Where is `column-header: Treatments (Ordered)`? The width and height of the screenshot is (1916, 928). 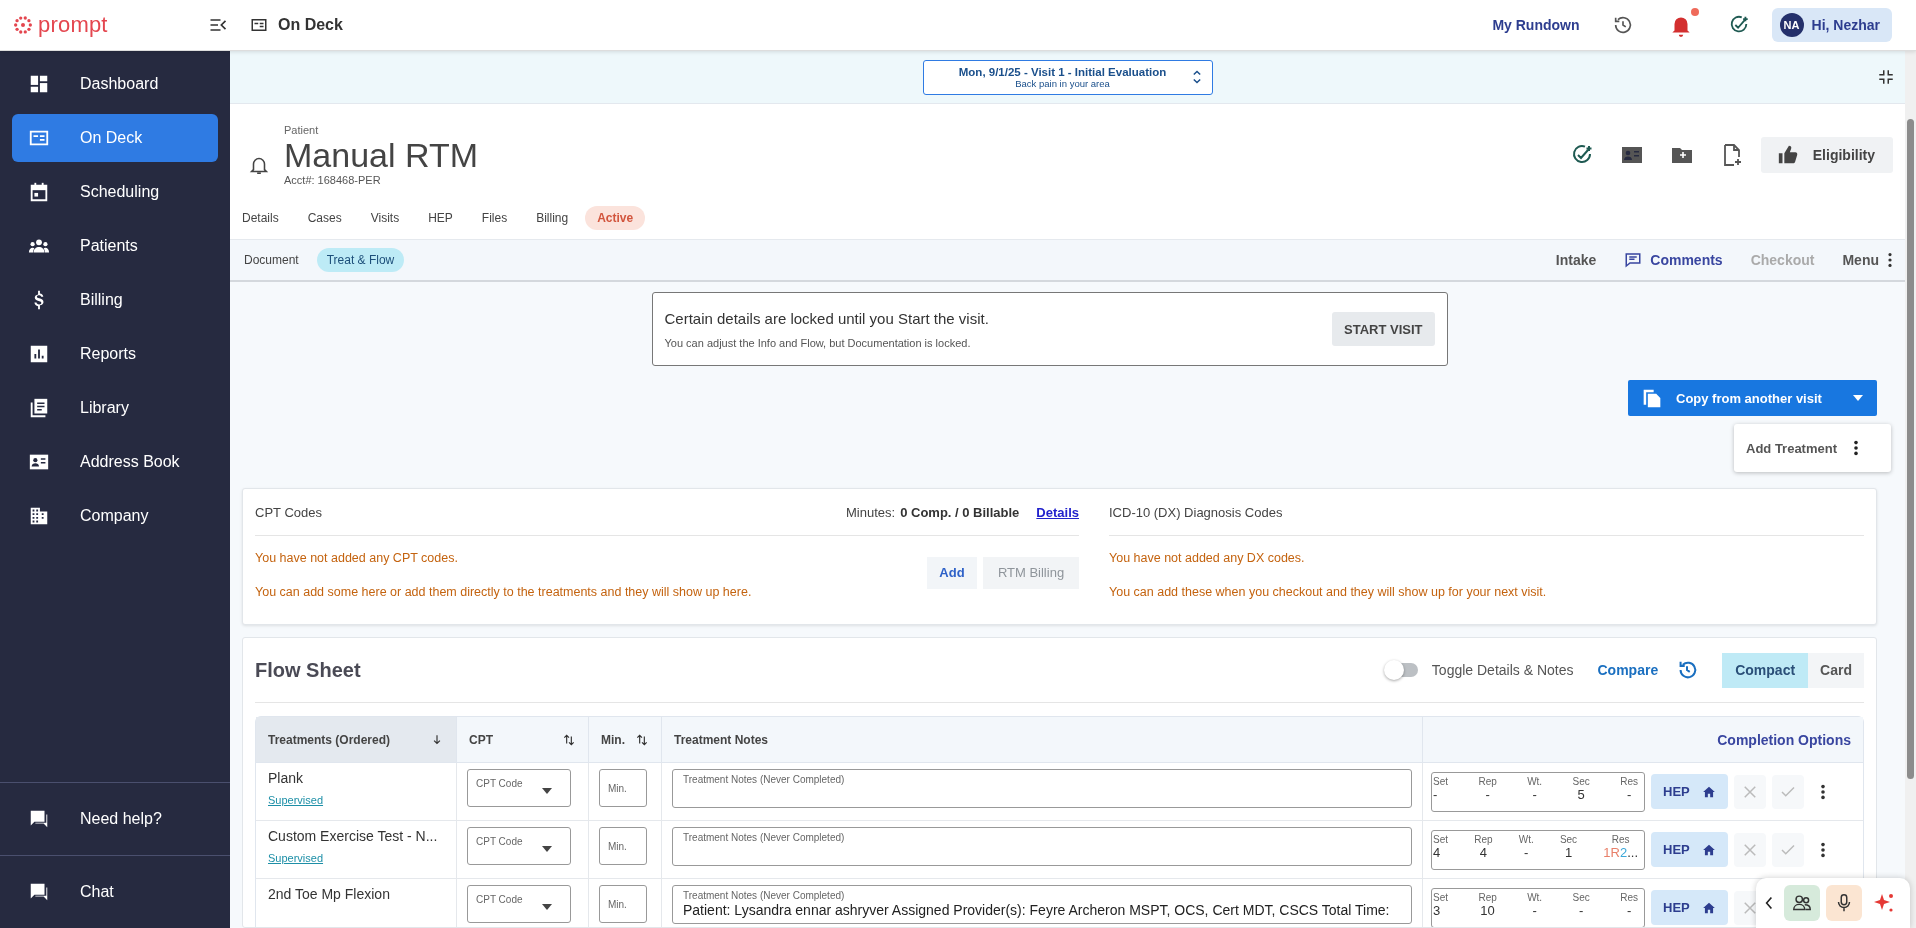
column-header: Treatments (Ordered) is located at coordinates (356, 739).